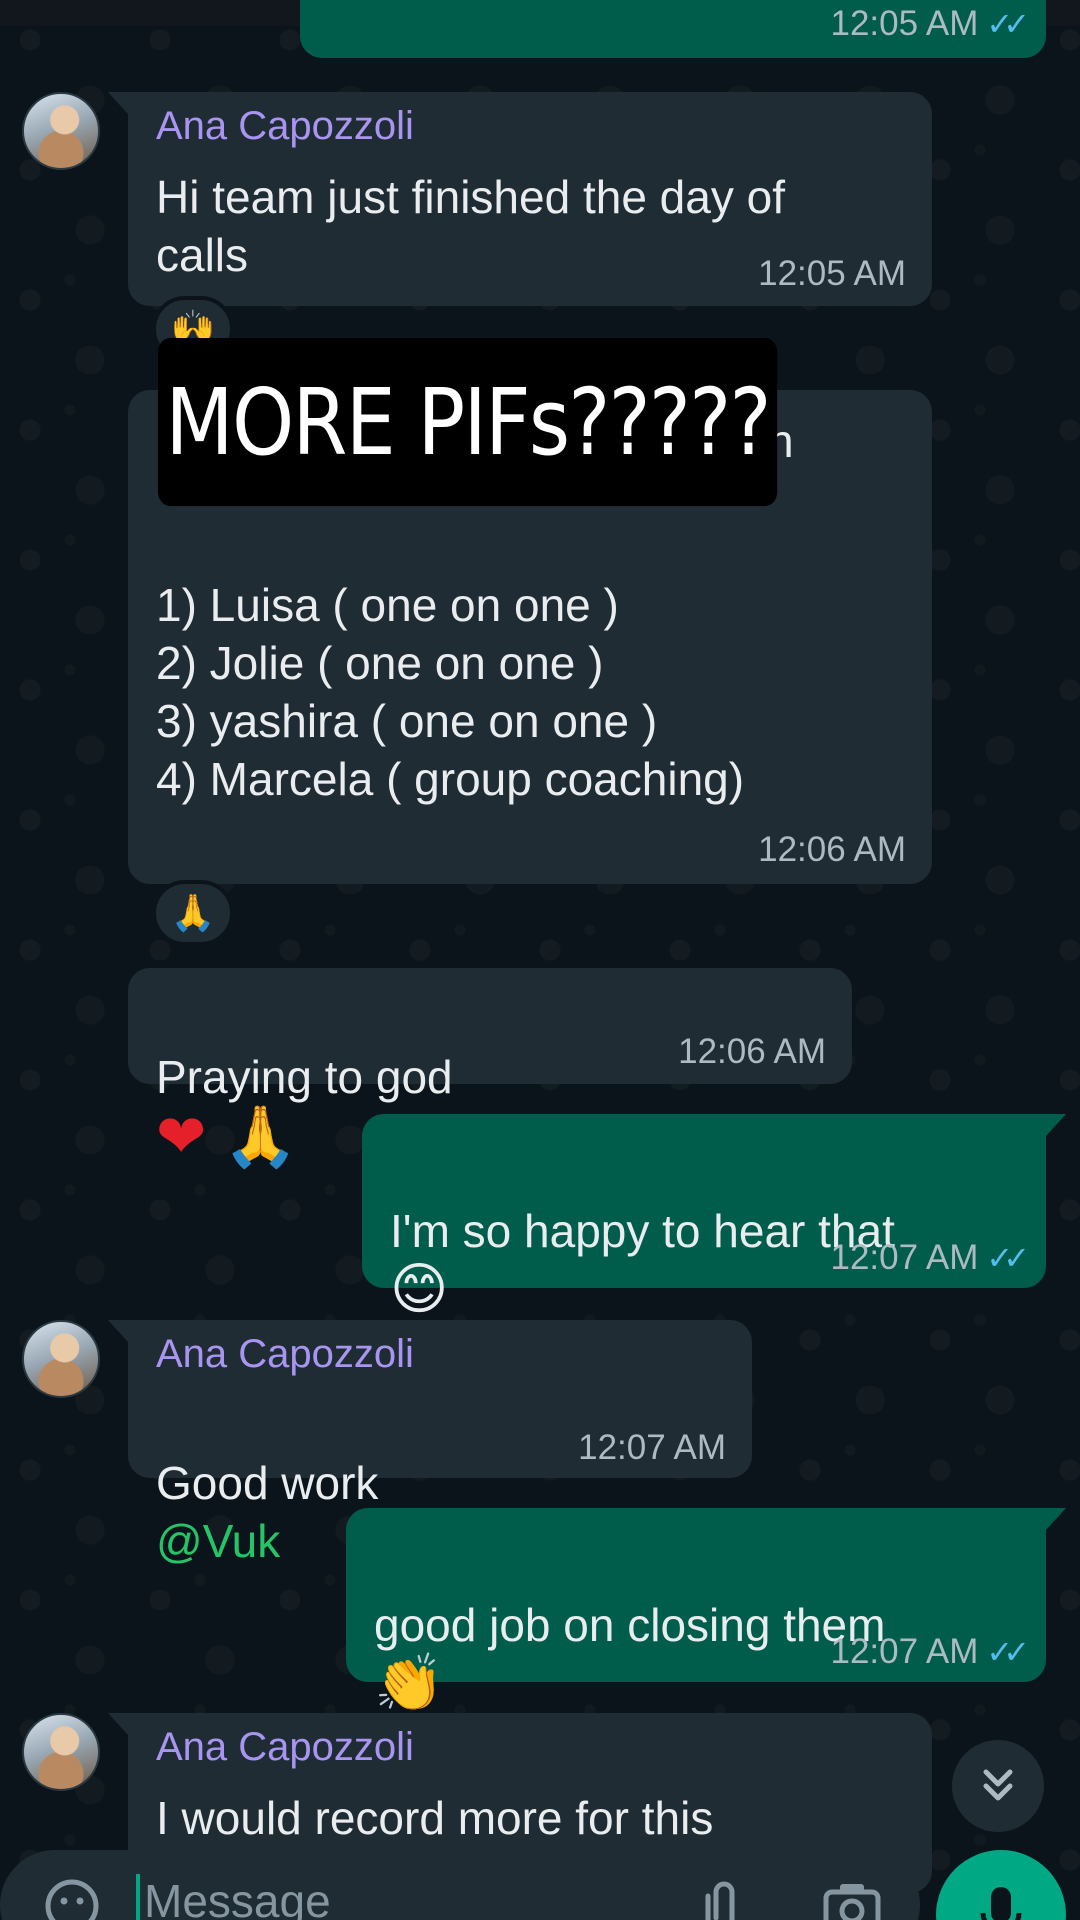 Image resolution: width=1080 pixels, height=1920 pixels. Describe the element at coordinates (490, 1067) in the screenshot. I see `message-bubble-incoming: Praying to god ❤ 🙏 12:06 AM` at that location.